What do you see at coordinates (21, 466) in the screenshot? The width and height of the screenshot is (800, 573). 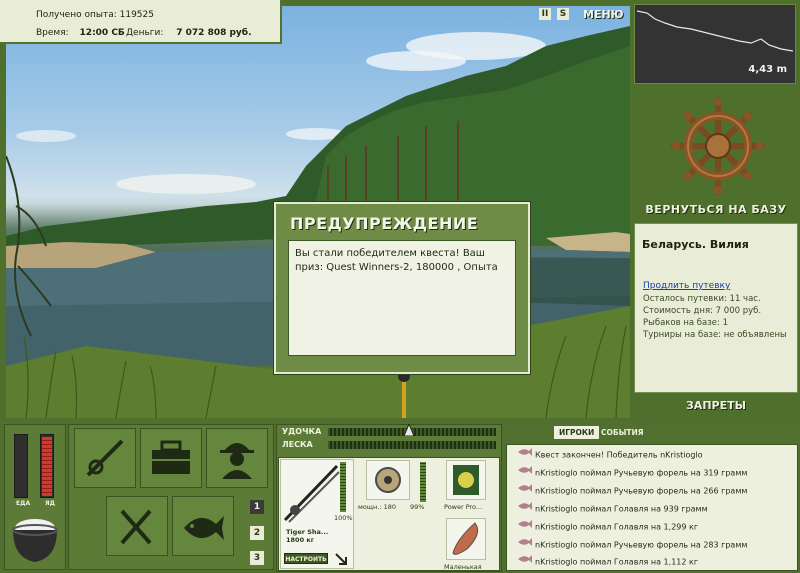 I see `food-meter` at bounding box center [21, 466].